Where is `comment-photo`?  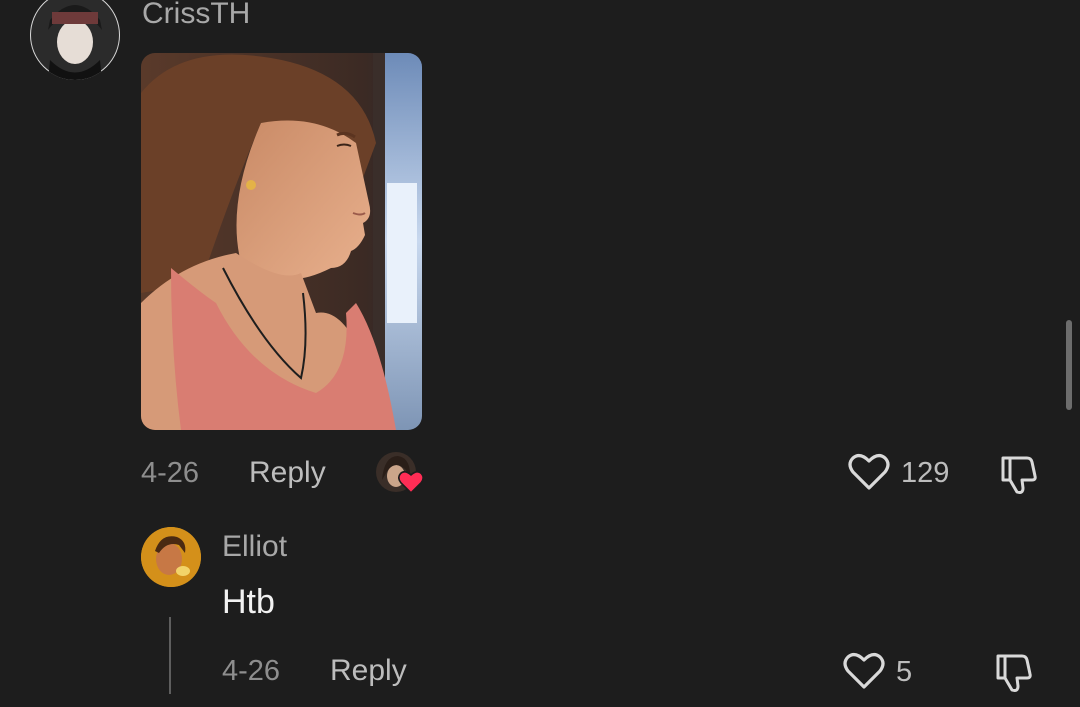 comment-photo is located at coordinates (281, 241).